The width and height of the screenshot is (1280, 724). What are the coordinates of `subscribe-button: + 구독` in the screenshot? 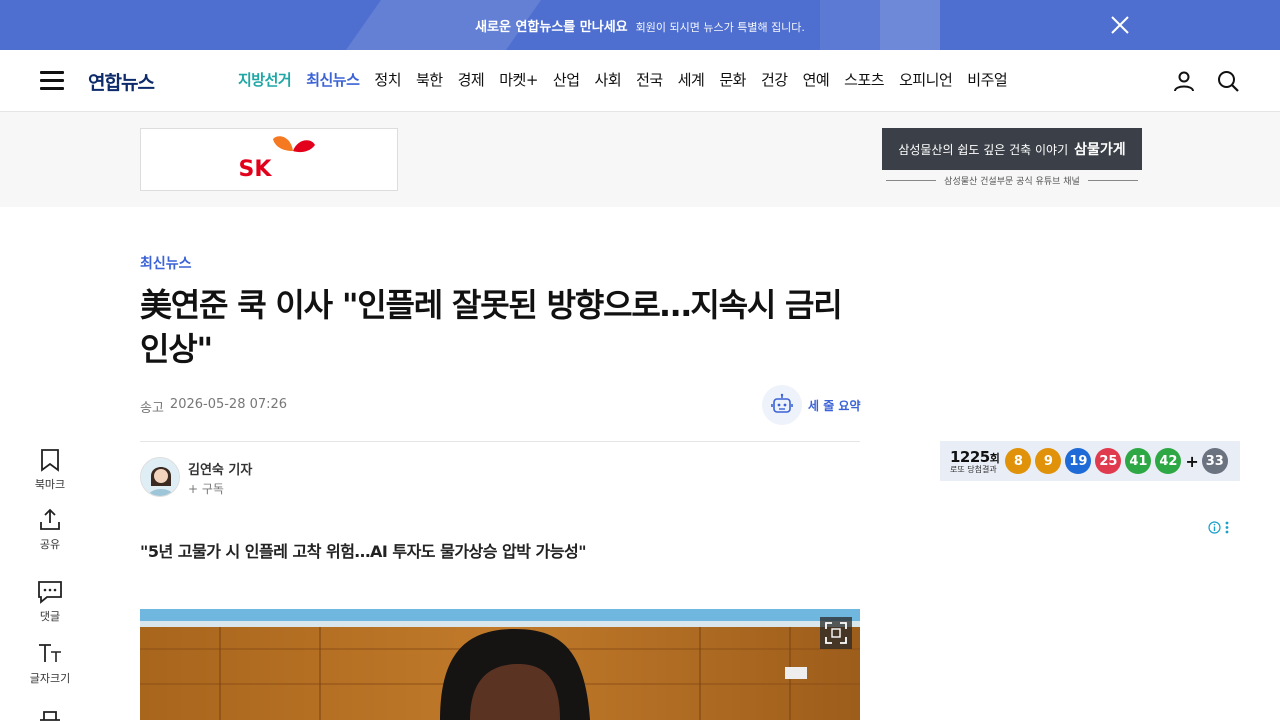 It's located at (206, 488).